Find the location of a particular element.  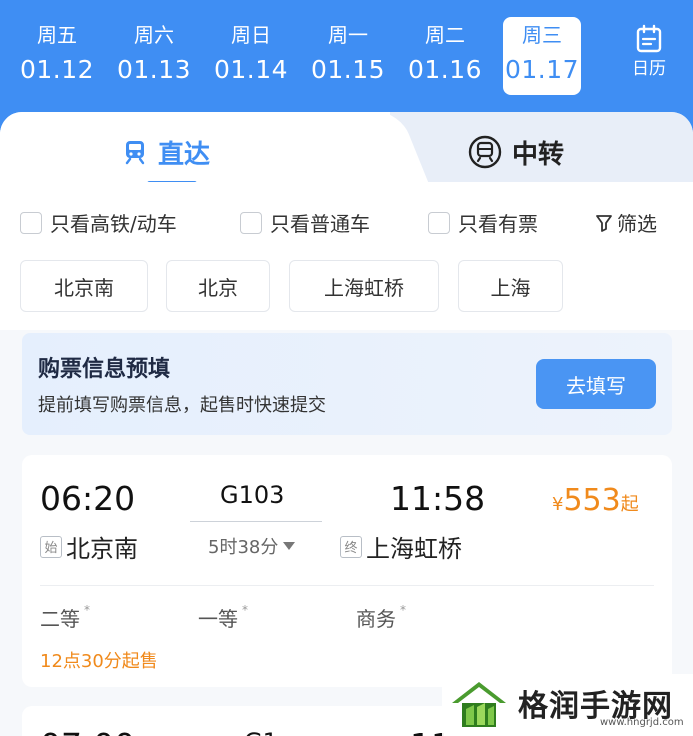

card-divider is located at coordinates (347, 585).